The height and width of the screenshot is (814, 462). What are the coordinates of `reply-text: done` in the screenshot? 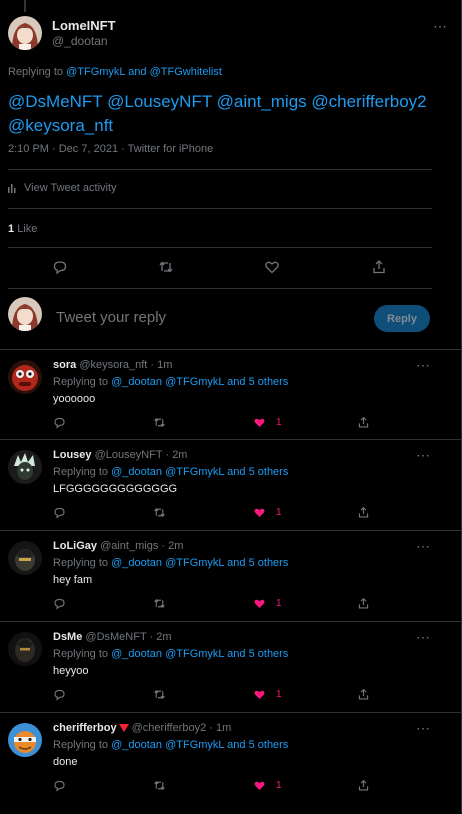 It's located at (65, 762).